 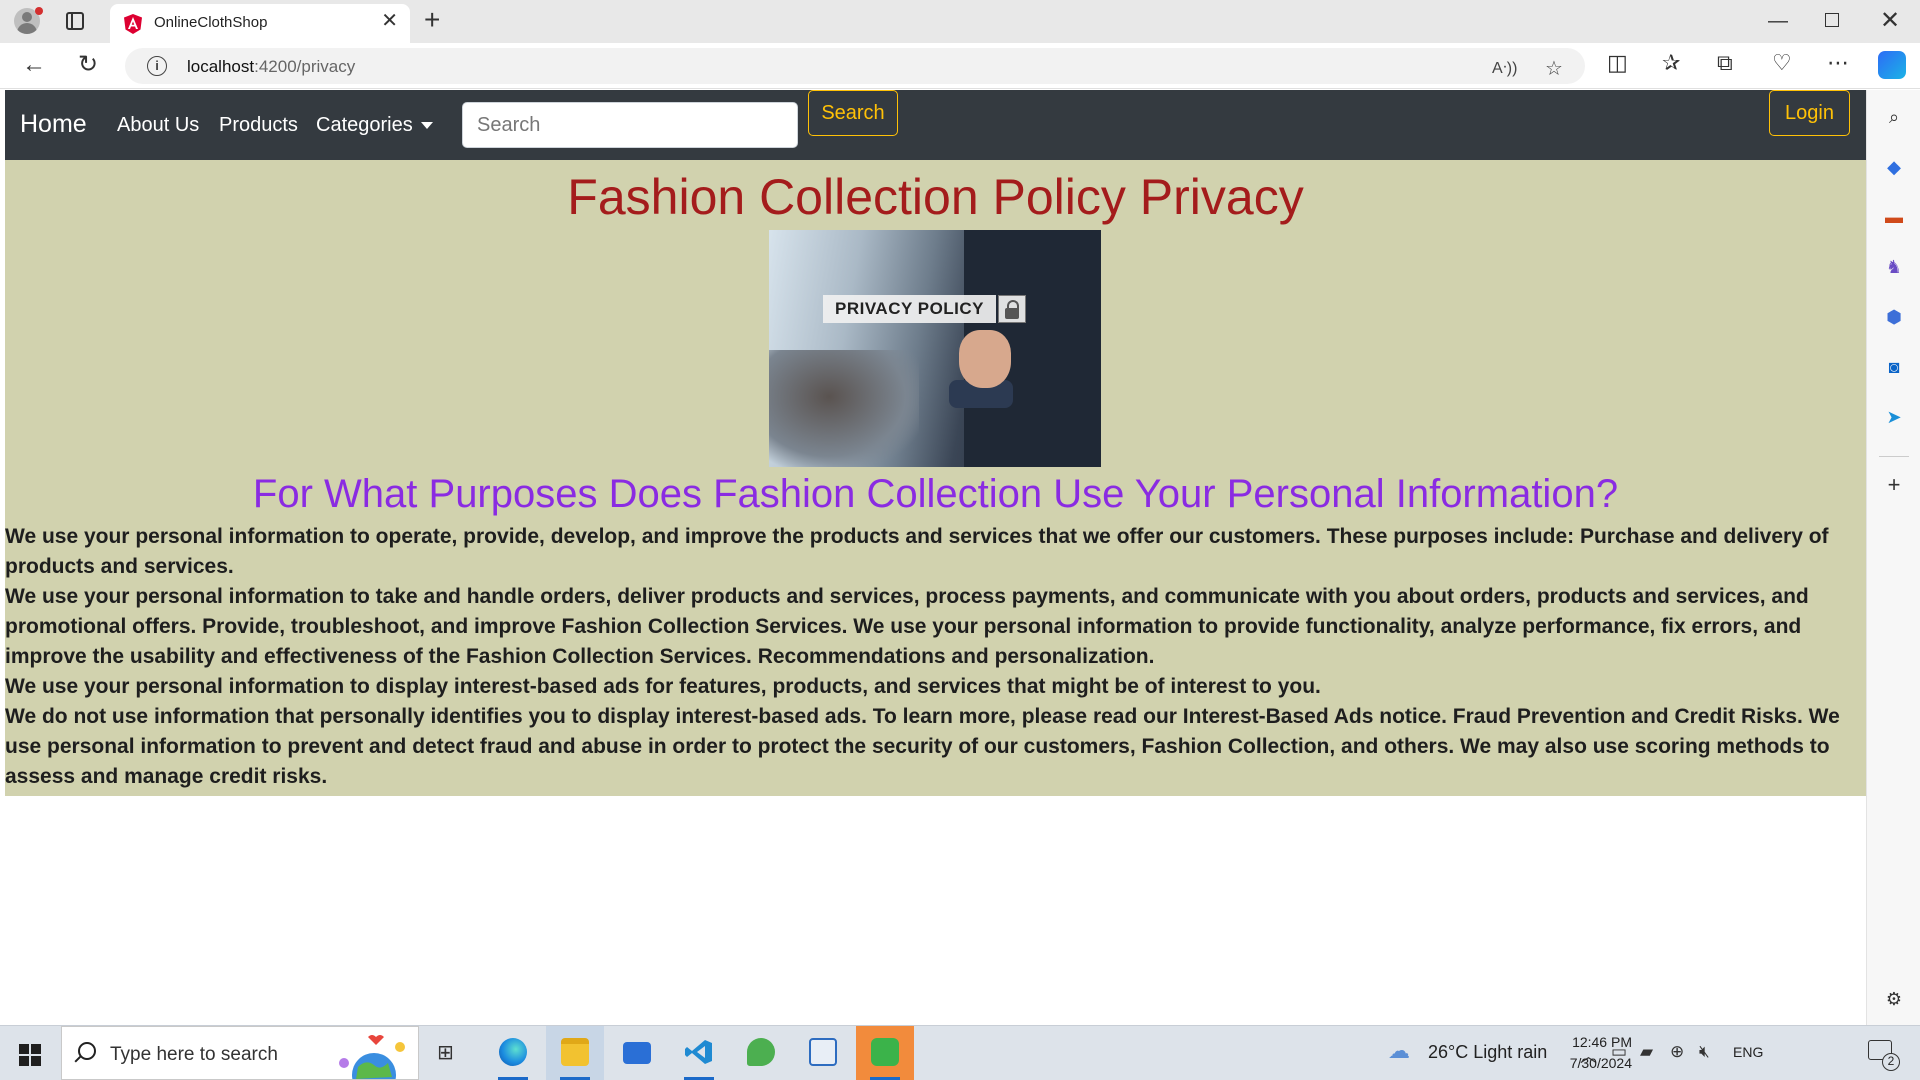 I want to click on search-button: Search, so click(x=853, y=113).